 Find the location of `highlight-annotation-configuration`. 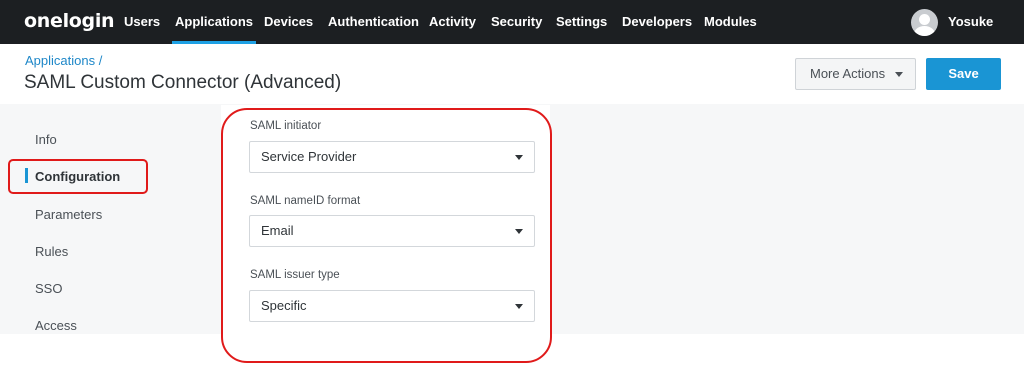

highlight-annotation-configuration is located at coordinates (78, 176).